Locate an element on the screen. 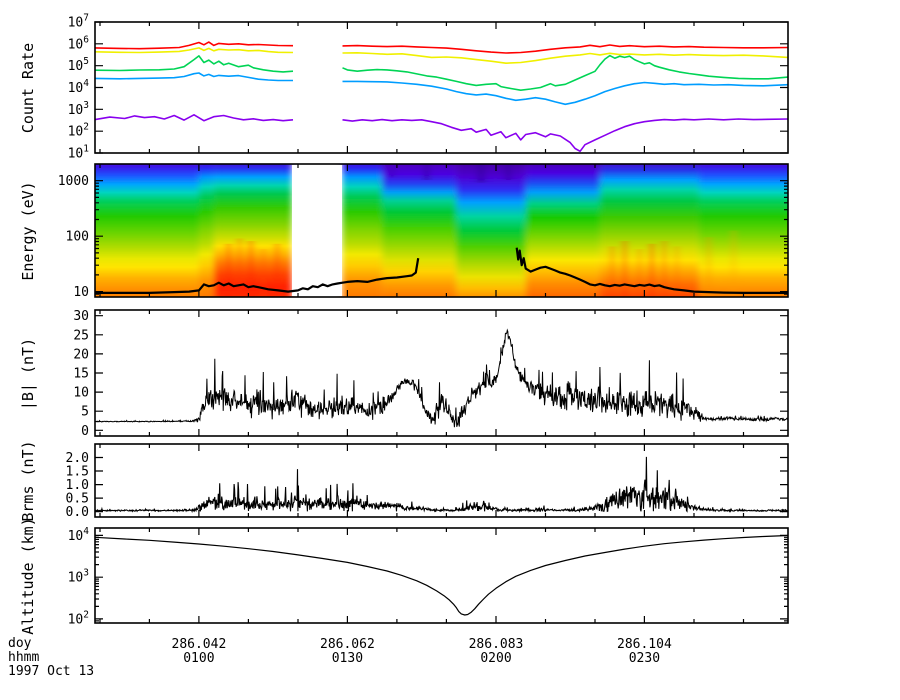  series-channel-yellow is located at coordinates (565, 58).